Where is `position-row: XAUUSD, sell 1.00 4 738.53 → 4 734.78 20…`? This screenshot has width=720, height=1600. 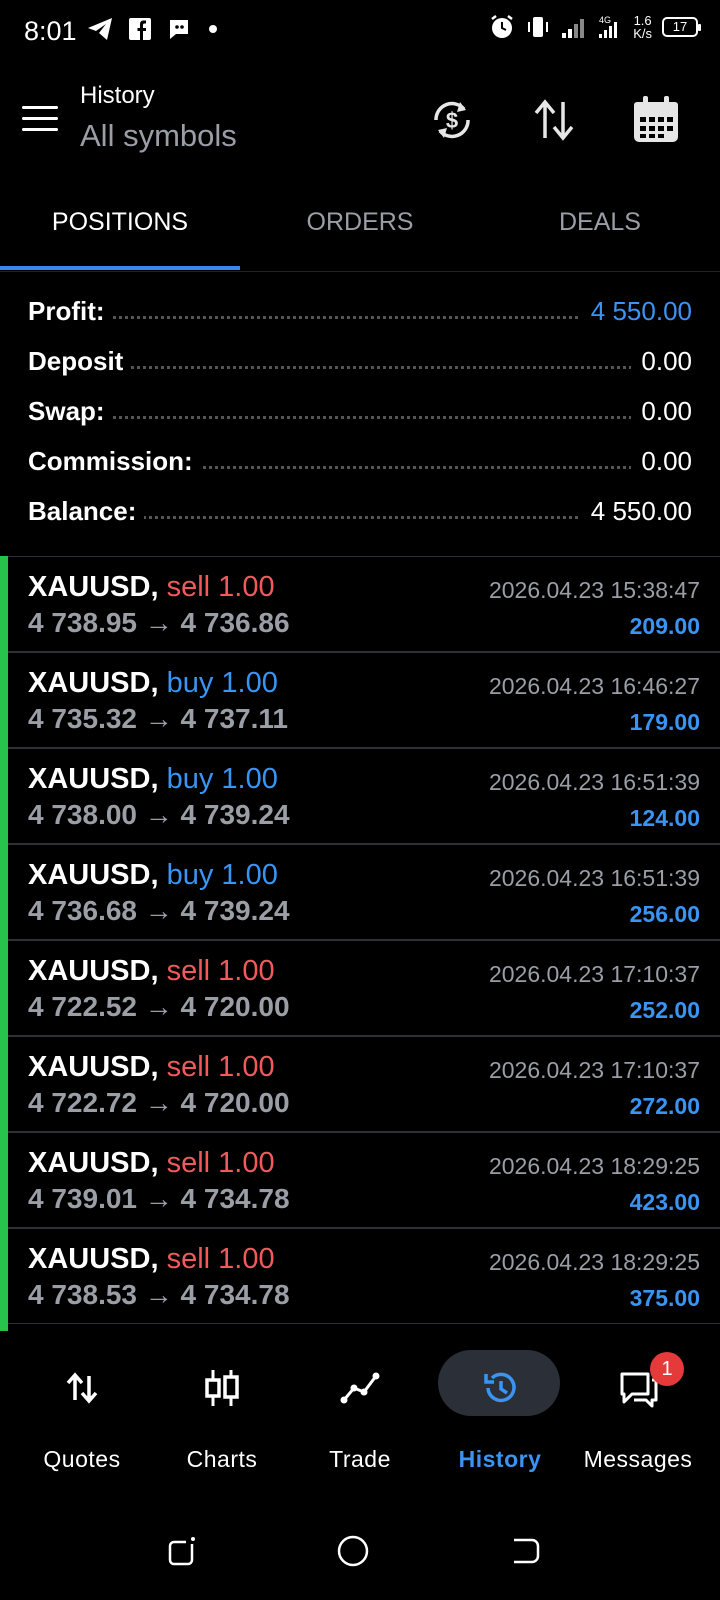
position-row: XAUUSD, sell 1.00 4 738.53 → 4 734.78 20… is located at coordinates (364, 1276).